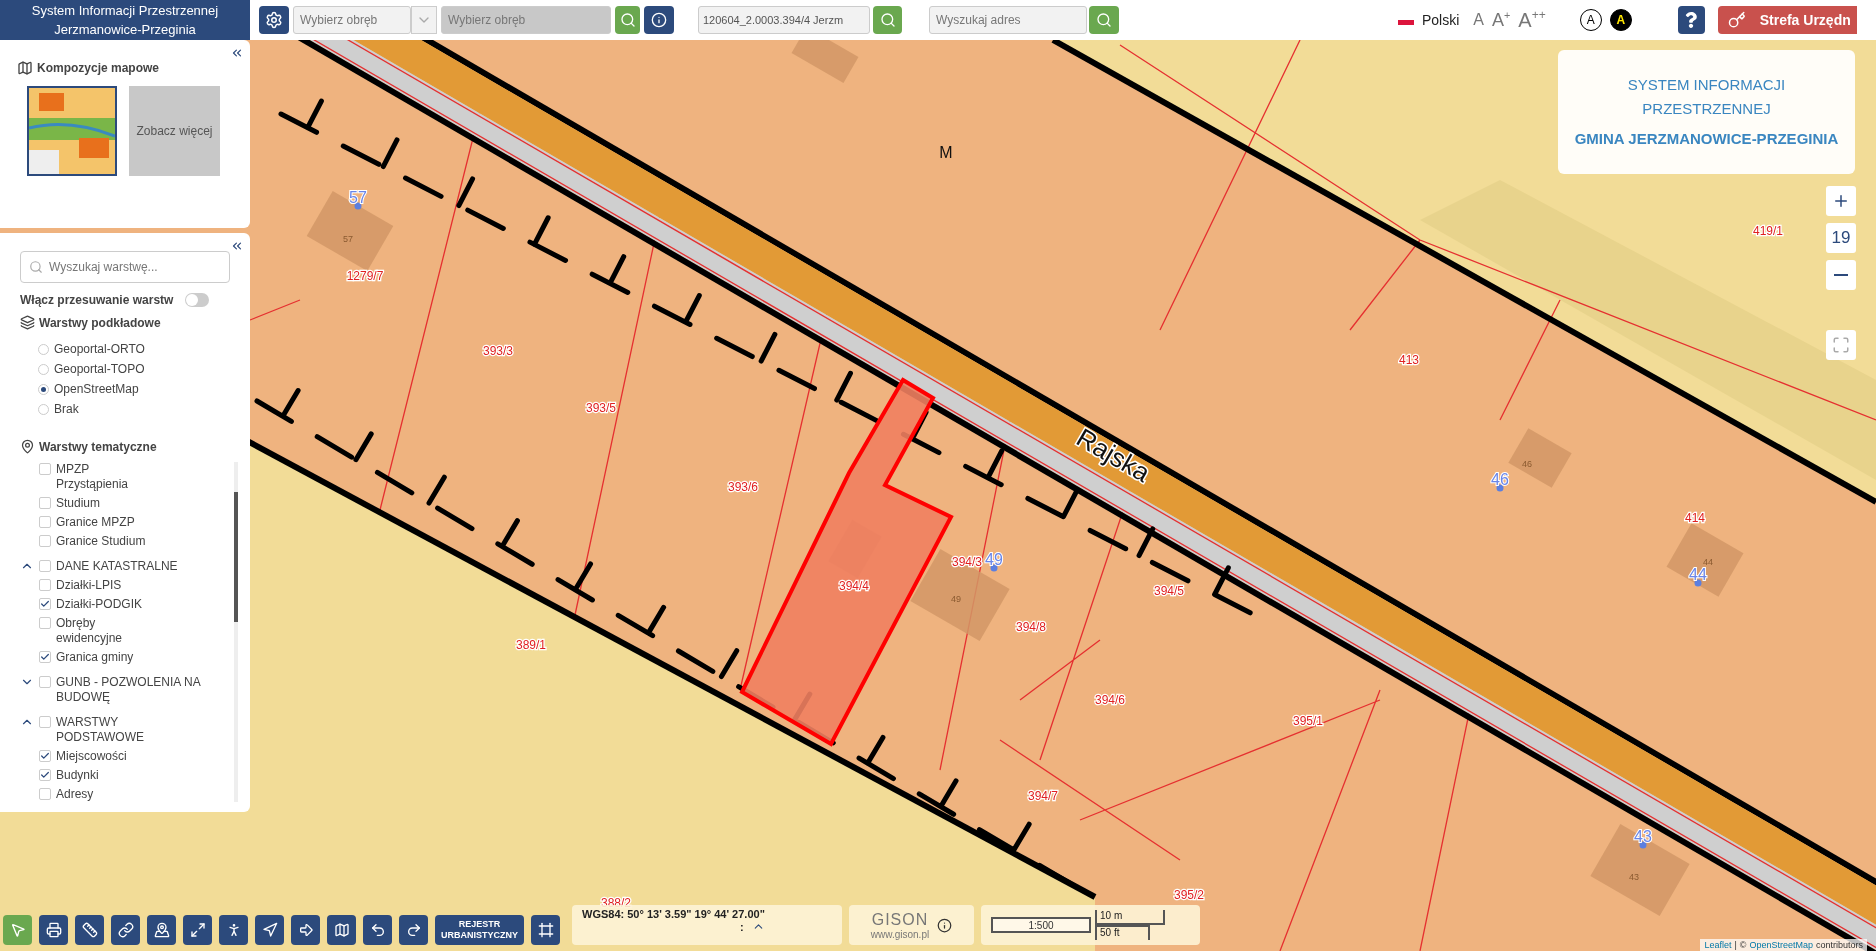 This screenshot has height=951, width=1876. I want to click on arrows-icon, so click(197, 930).